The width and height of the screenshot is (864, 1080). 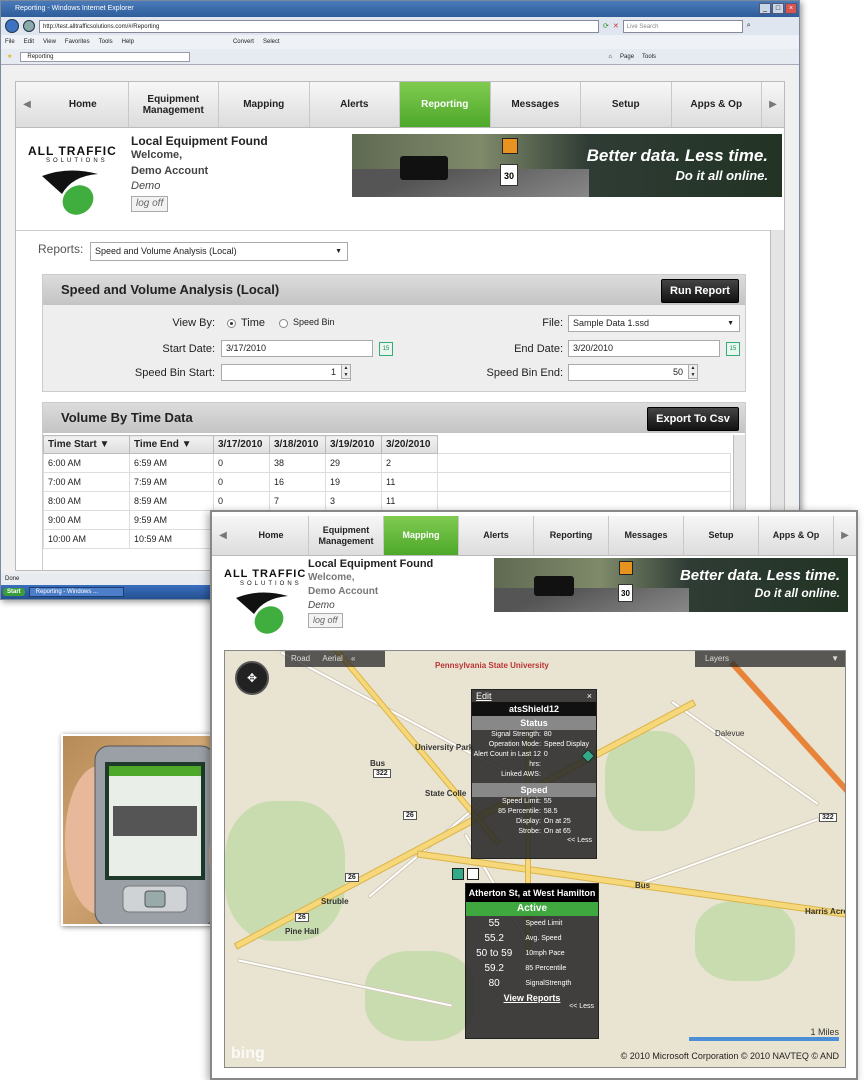 I want to click on back-button, so click(x=12, y=26).